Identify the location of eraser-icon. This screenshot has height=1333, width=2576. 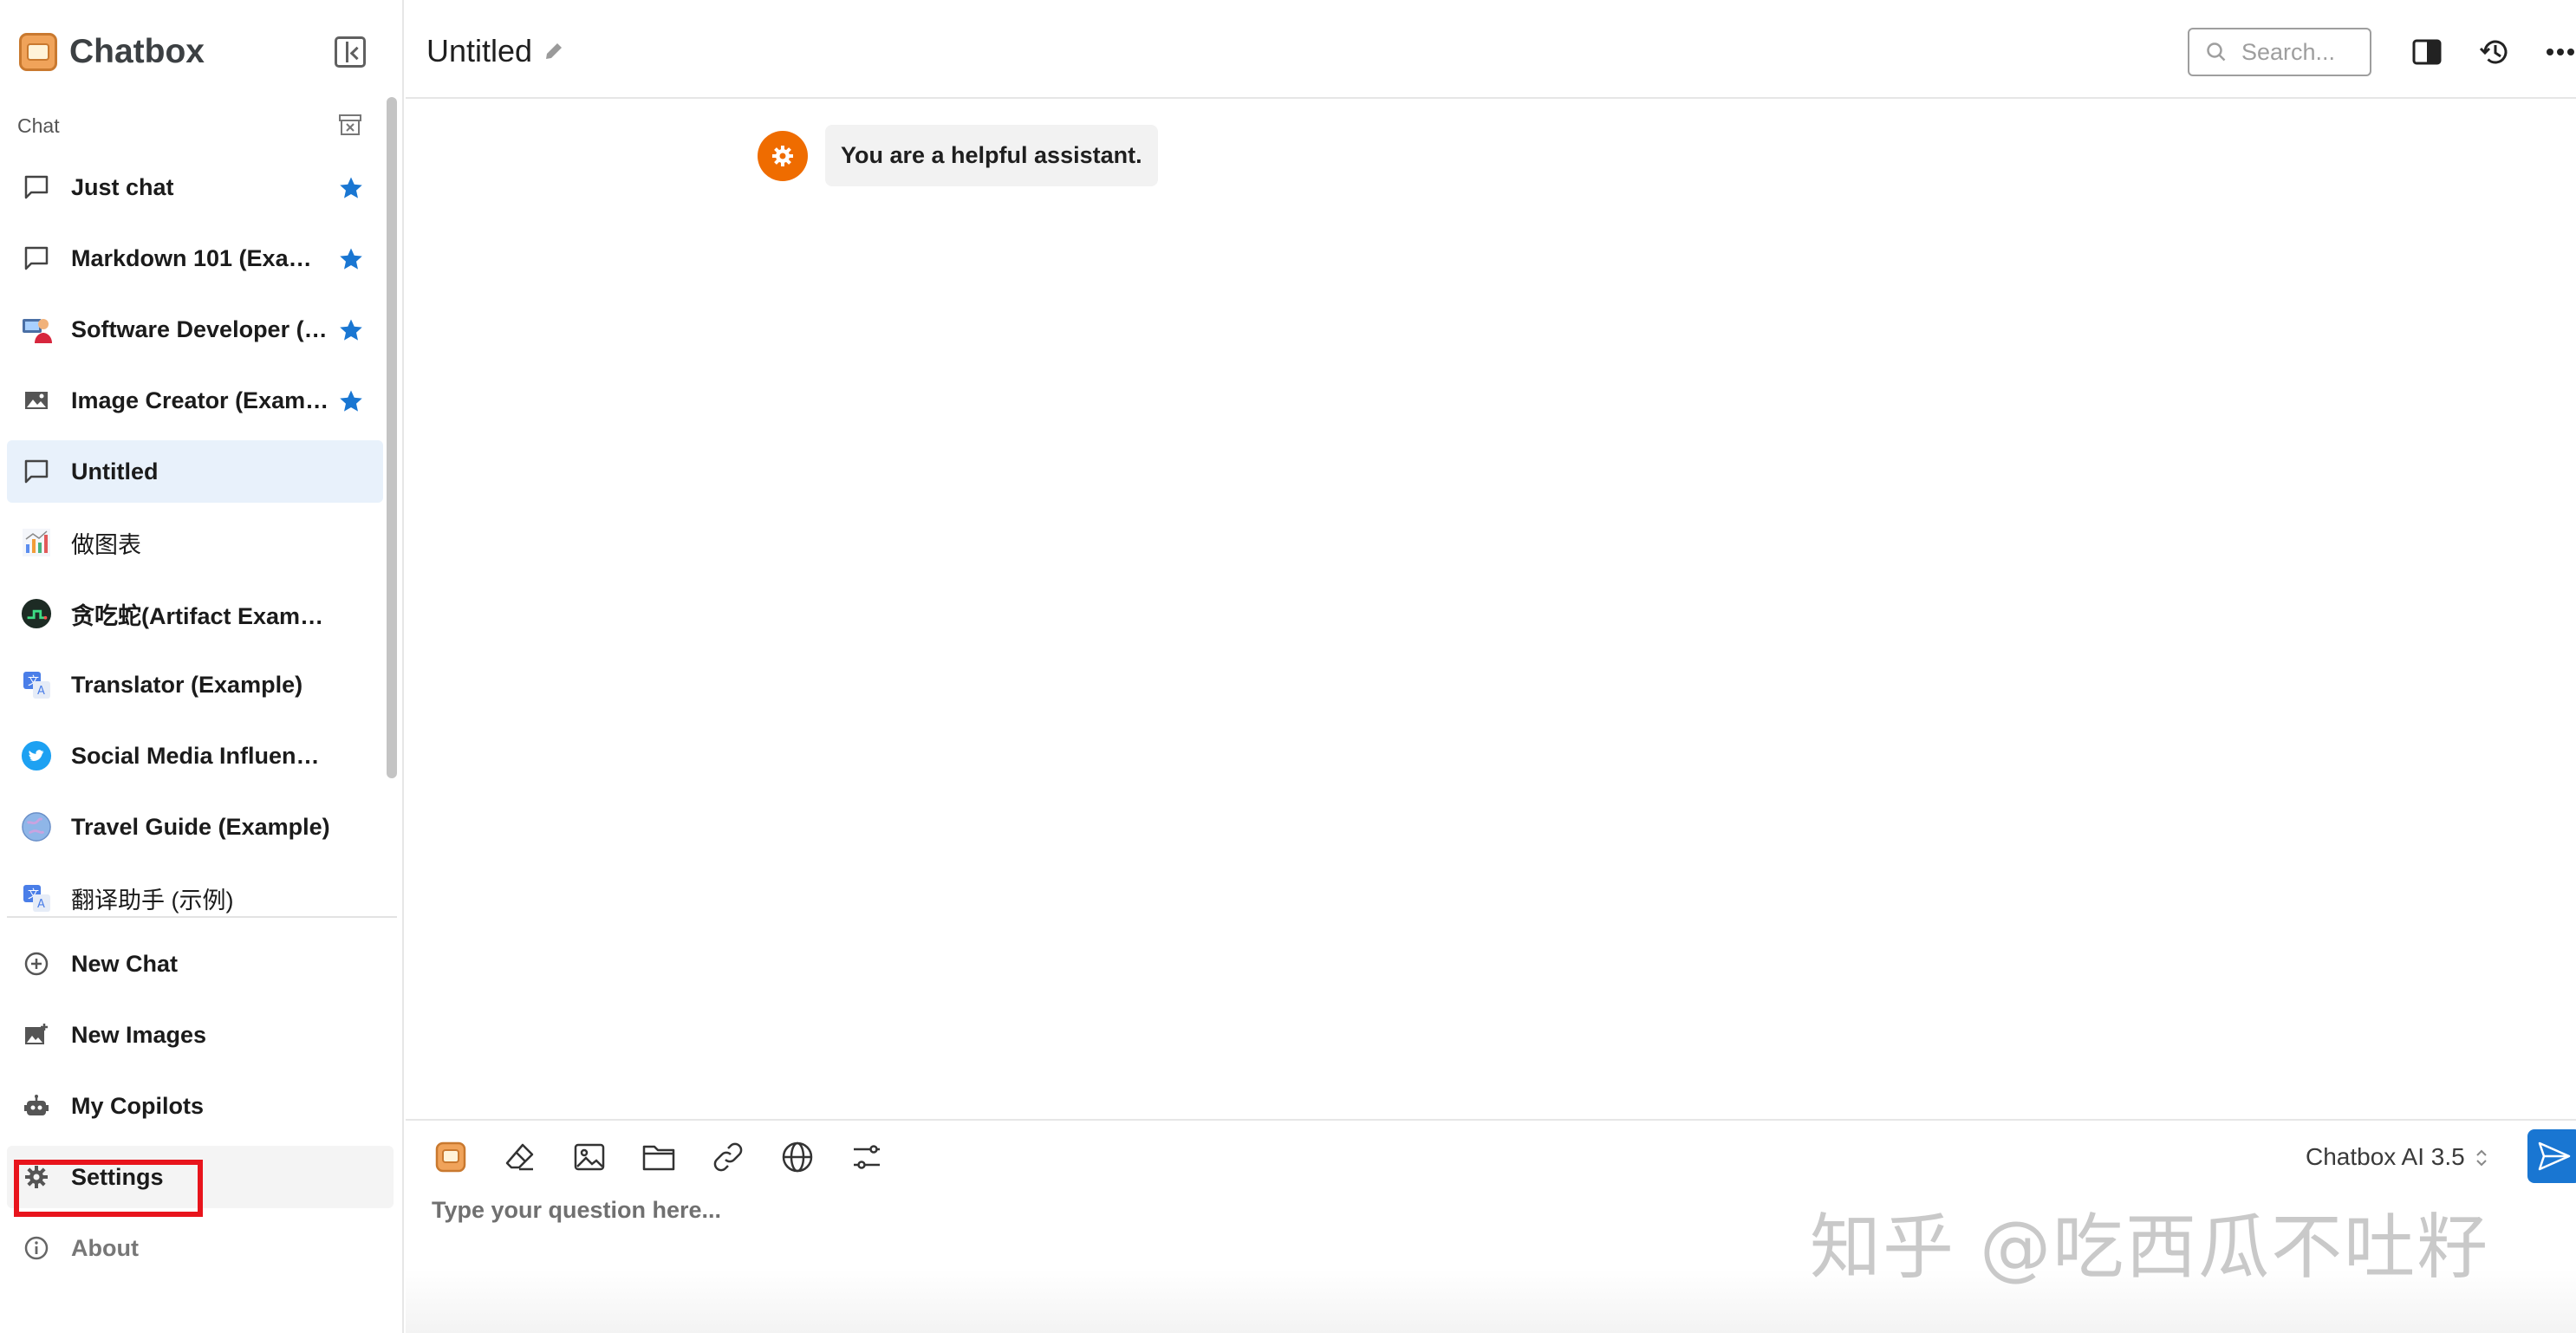
(520, 1157).